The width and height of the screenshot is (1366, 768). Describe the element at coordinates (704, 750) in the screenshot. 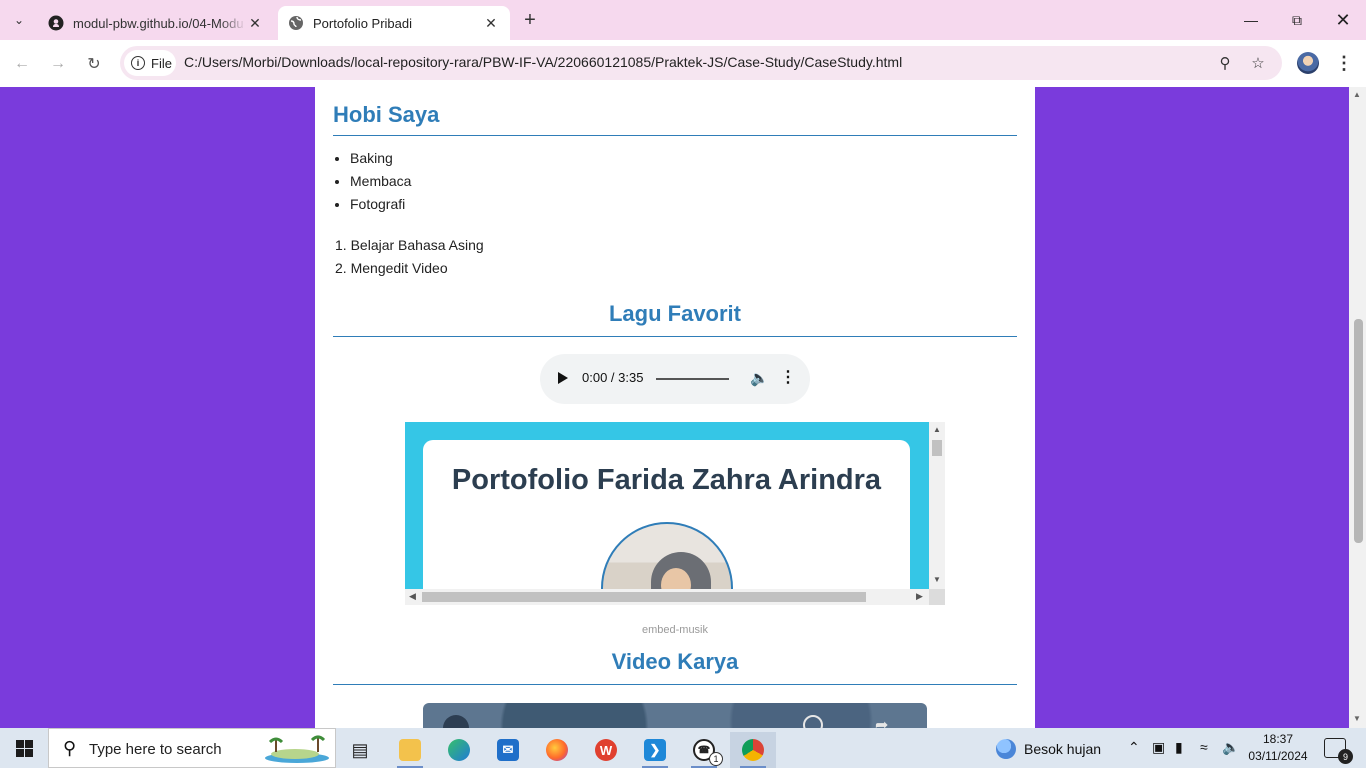

I see `whatsapp-button: ☎ 1` at that location.